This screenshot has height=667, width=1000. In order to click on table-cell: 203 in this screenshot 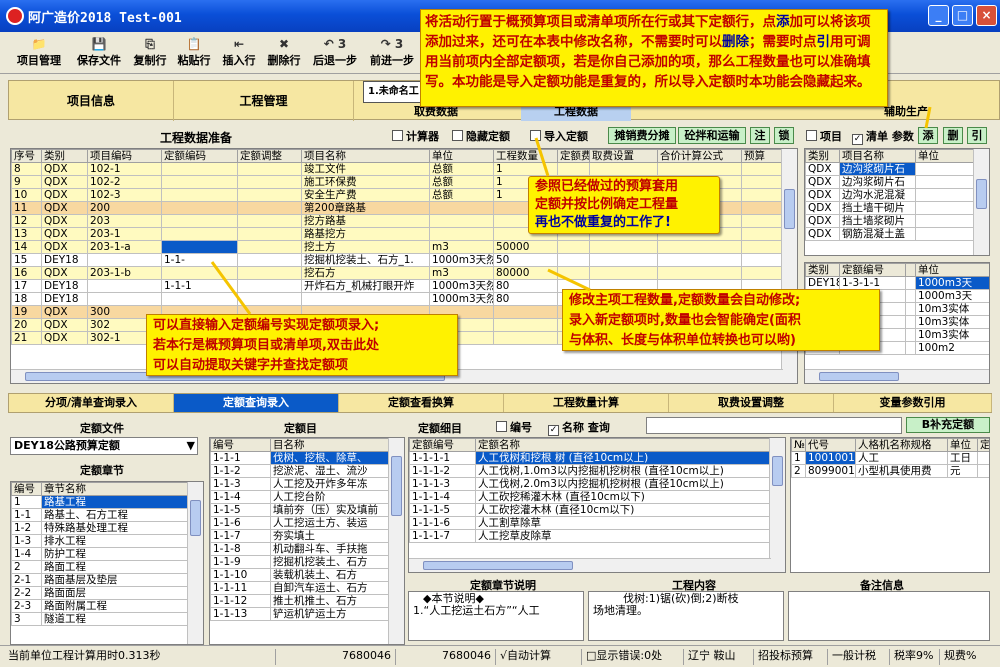, I will do `click(124, 221)`.